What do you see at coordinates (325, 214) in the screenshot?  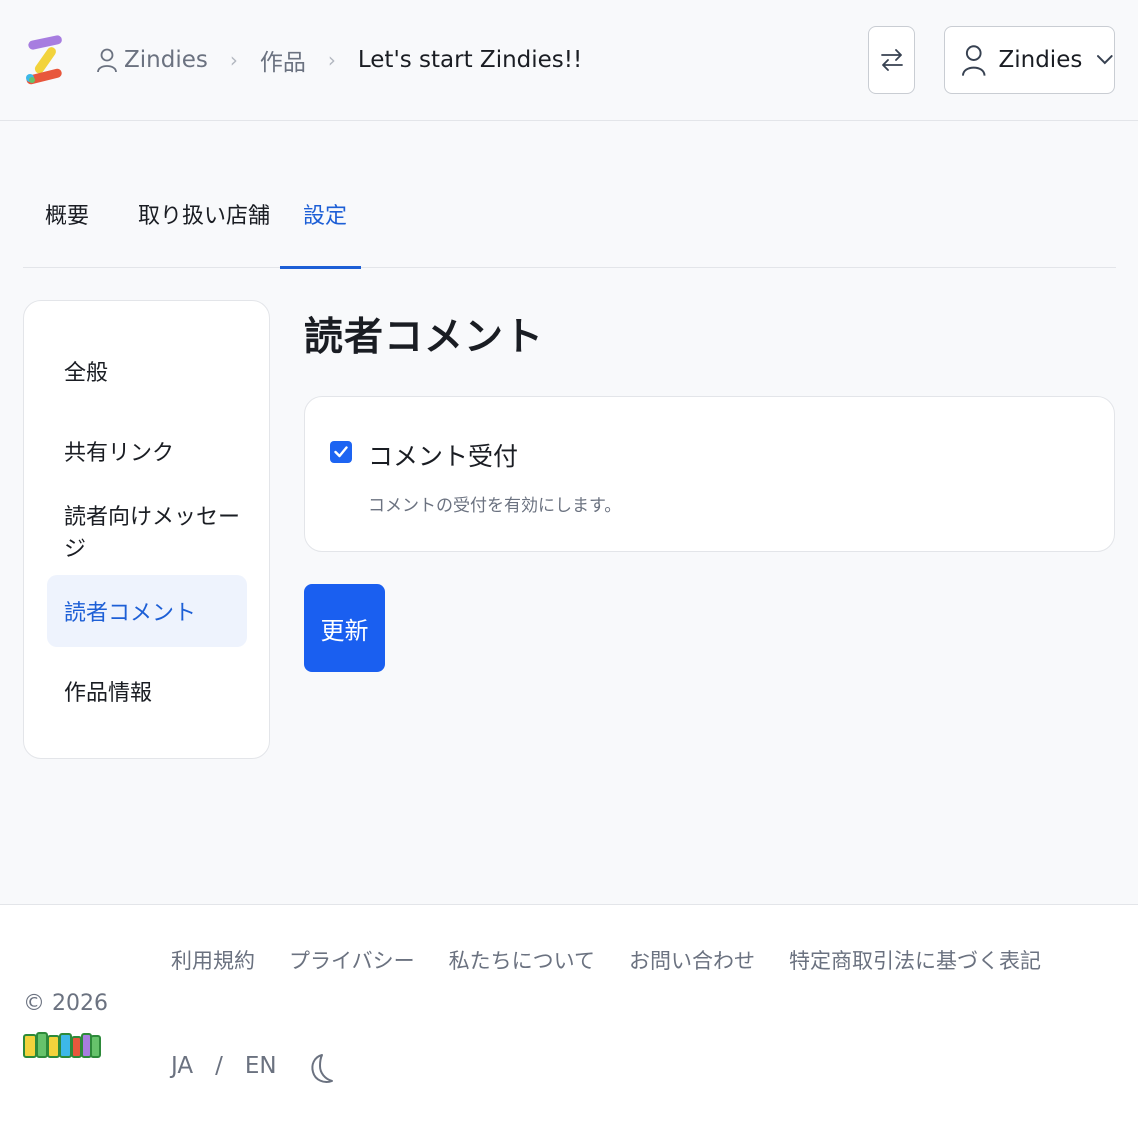 I see `tab-settings: 設定` at bounding box center [325, 214].